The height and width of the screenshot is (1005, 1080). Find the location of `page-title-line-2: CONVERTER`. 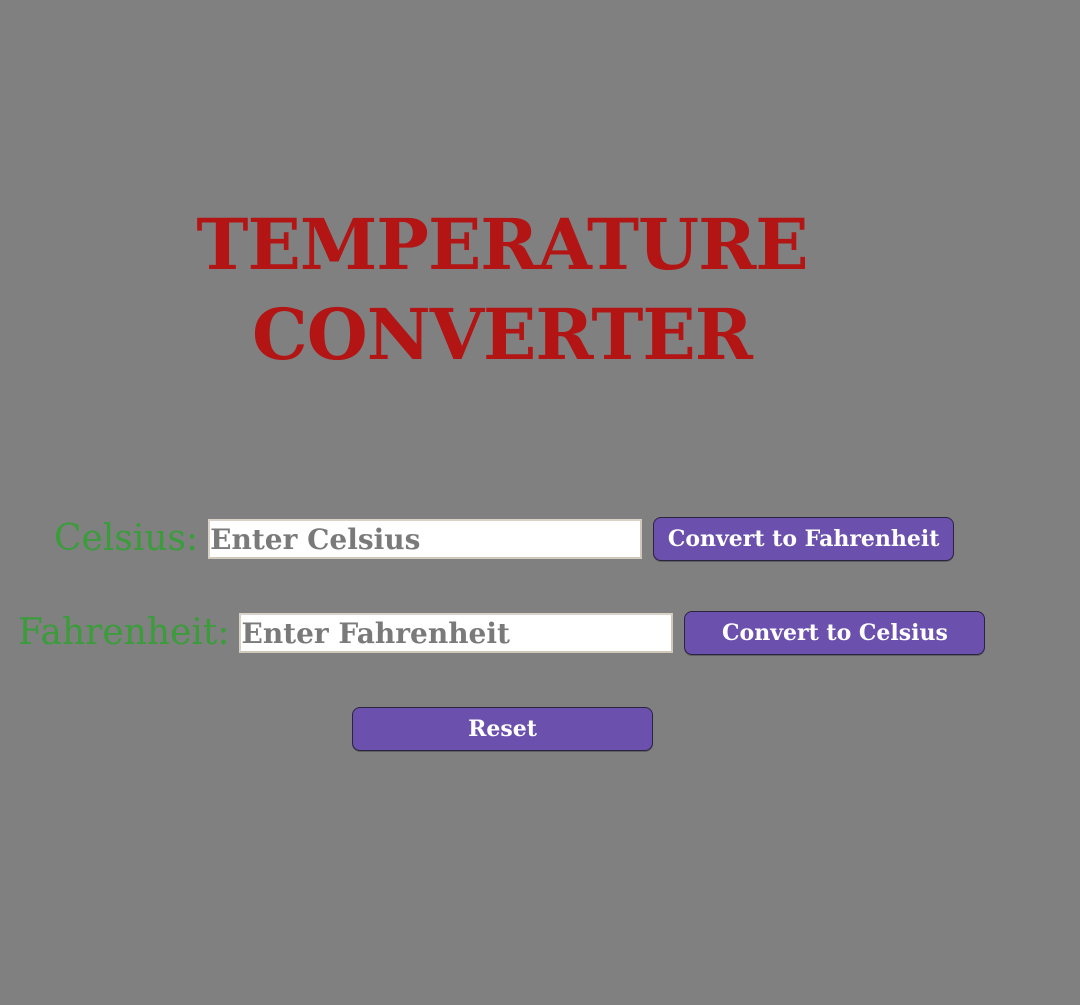

page-title-line-2: CONVERTER is located at coordinates (502, 334).